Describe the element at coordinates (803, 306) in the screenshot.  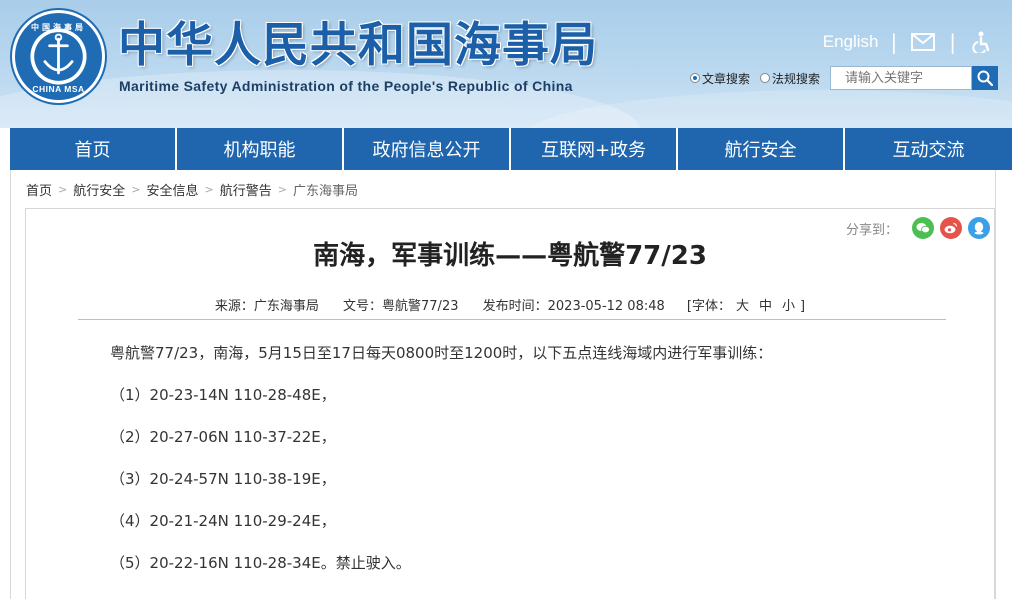
I see `font-size-close: ]` at that location.